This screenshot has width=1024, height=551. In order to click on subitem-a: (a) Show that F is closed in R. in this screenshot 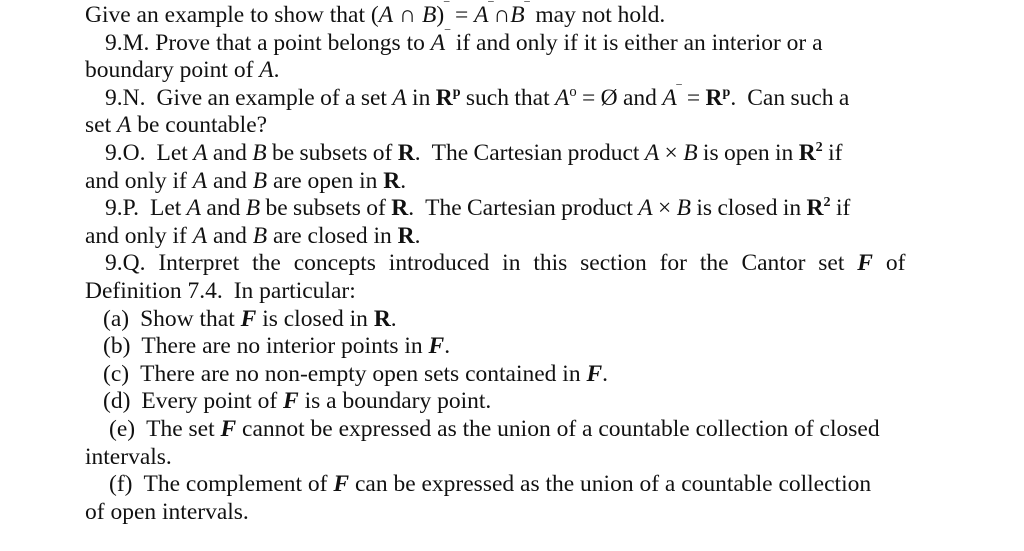, I will do `click(512, 320)`.